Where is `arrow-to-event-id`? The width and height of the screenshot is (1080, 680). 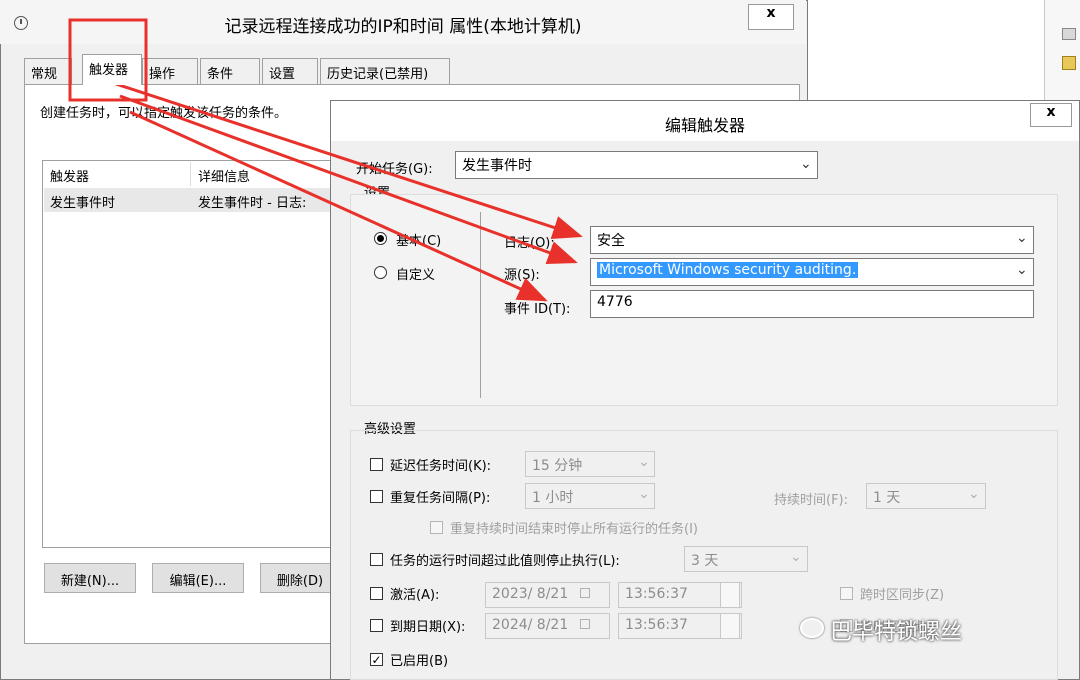
arrow-to-event-id is located at coordinates (338, 206).